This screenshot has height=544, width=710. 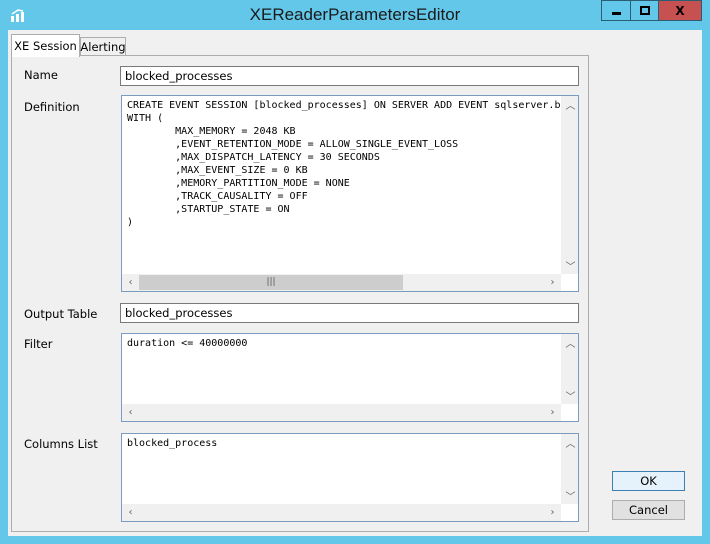 I want to click on maximize-button, so click(x=644, y=10).